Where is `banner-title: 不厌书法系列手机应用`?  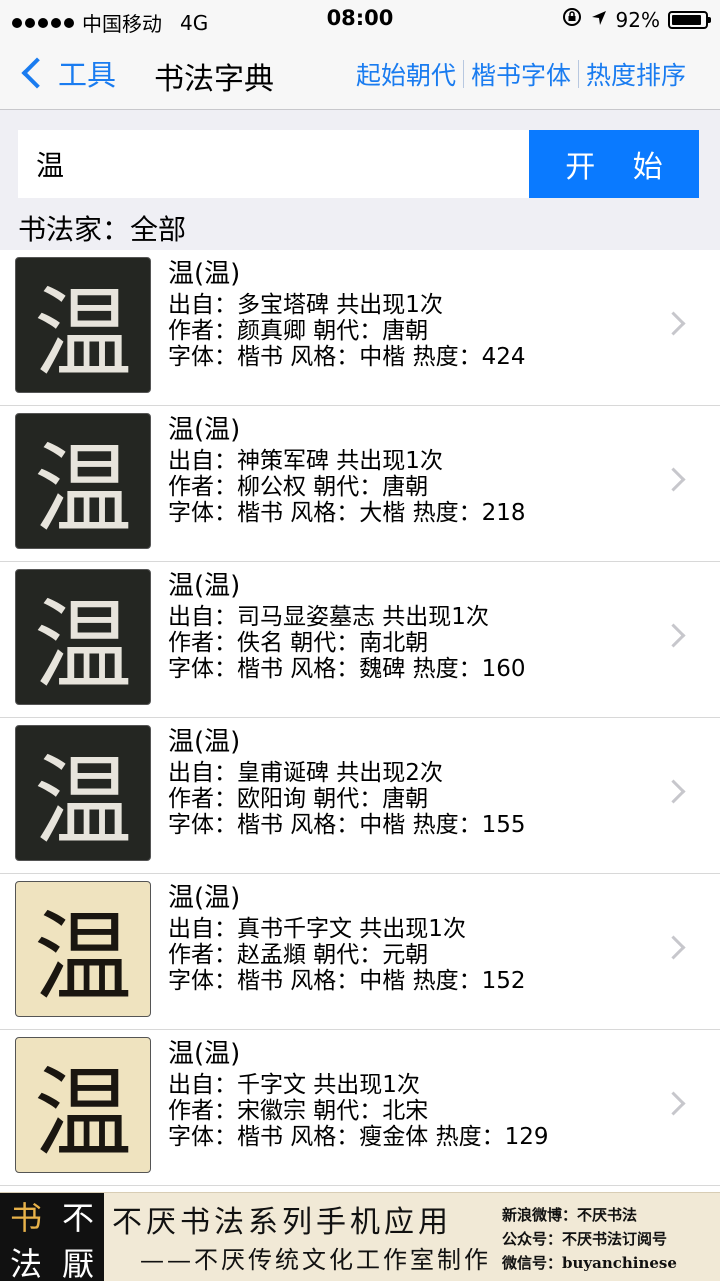 banner-title: 不厌书法系列手机应用 is located at coordinates (282, 1222).